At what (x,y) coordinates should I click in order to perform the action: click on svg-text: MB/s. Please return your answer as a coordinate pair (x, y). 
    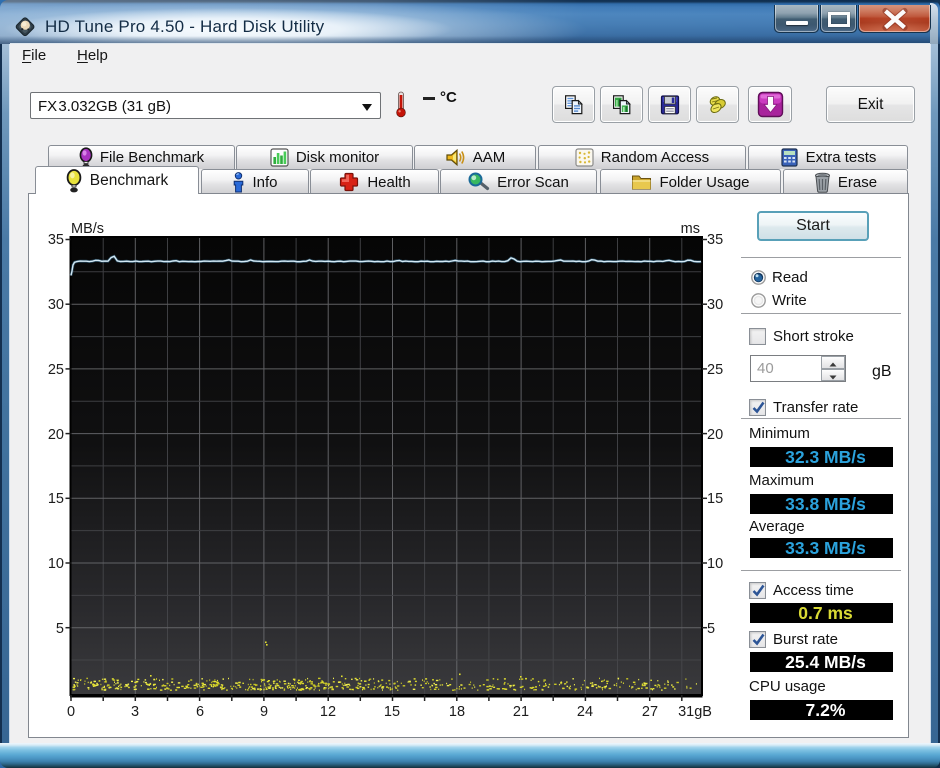
    Looking at the image, I should click on (87, 229).